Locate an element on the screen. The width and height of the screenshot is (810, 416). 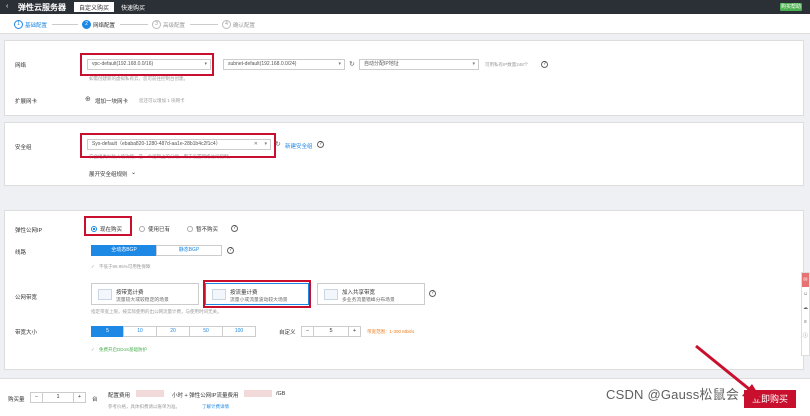
step-advanced: 3 高级配置 is located at coordinates (168, 24).